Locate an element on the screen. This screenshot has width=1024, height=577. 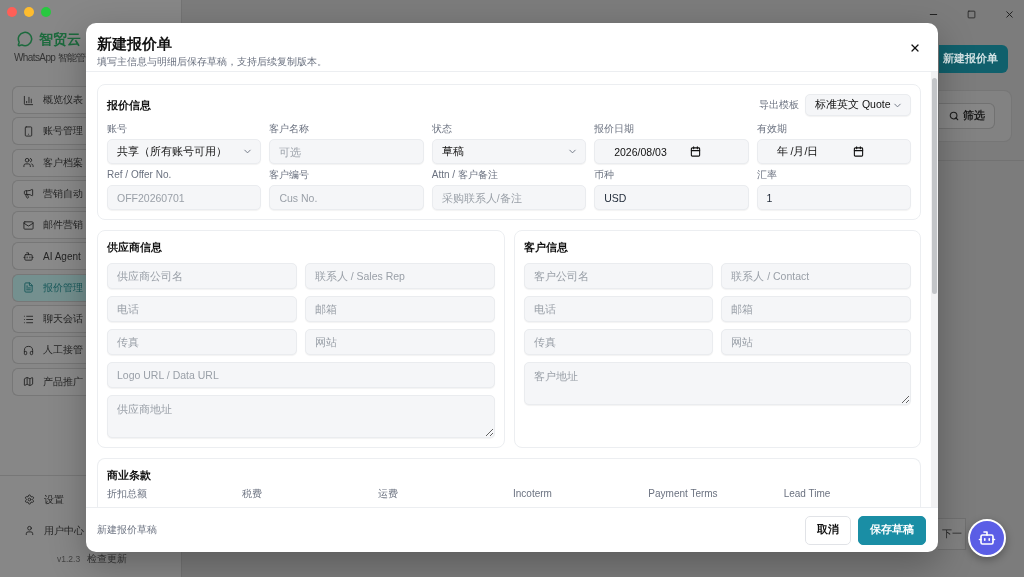
new-quote-button: 新建报价单 is located at coordinates (973, 59).